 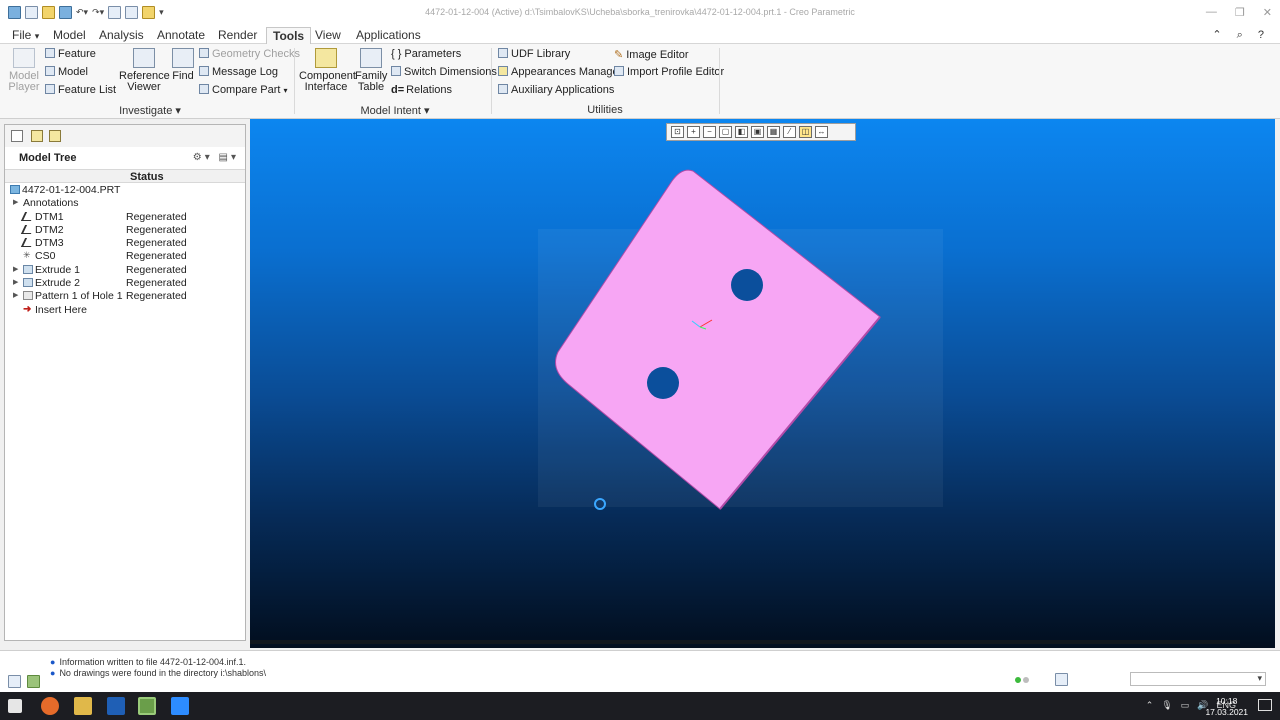 What do you see at coordinates (556, 90) in the screenshot?
I see `auxiliary-applications-button: Auxiliary Applications` at bounding box center [556, 90].